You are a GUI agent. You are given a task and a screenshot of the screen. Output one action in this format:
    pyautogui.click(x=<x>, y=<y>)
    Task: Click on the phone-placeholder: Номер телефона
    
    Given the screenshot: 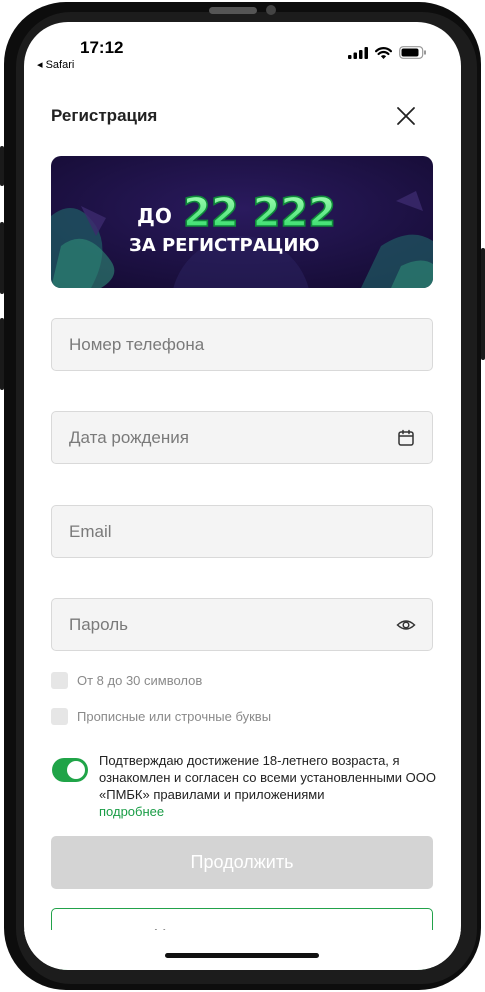 What is the action you would take?
    pyautogui.click(x=137, y=344)
    